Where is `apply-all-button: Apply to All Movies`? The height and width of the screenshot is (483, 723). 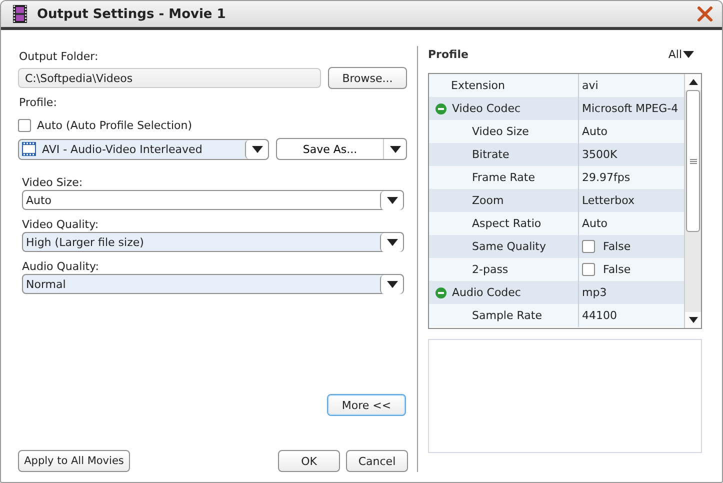 apply-all-button: Apply to All Movies is located at coordinates (74, 461).